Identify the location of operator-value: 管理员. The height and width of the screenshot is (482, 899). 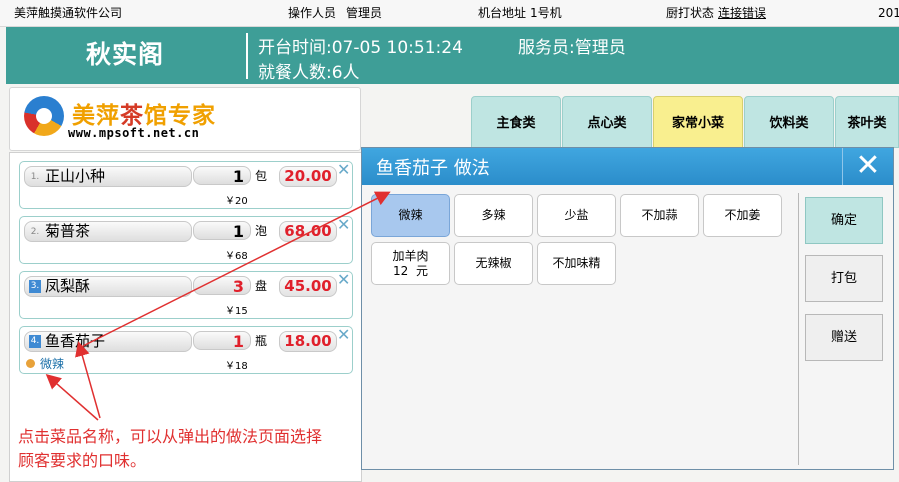
(364, 13).